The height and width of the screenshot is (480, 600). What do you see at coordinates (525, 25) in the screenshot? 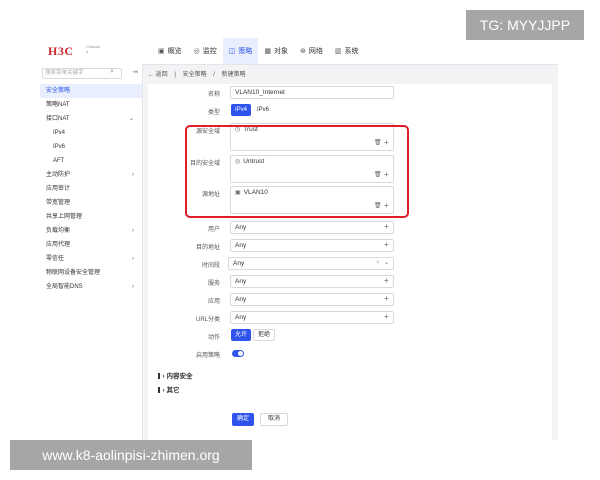
I see `watermark-top: TG: MYYJJPP` at bounding box center [525, 25].